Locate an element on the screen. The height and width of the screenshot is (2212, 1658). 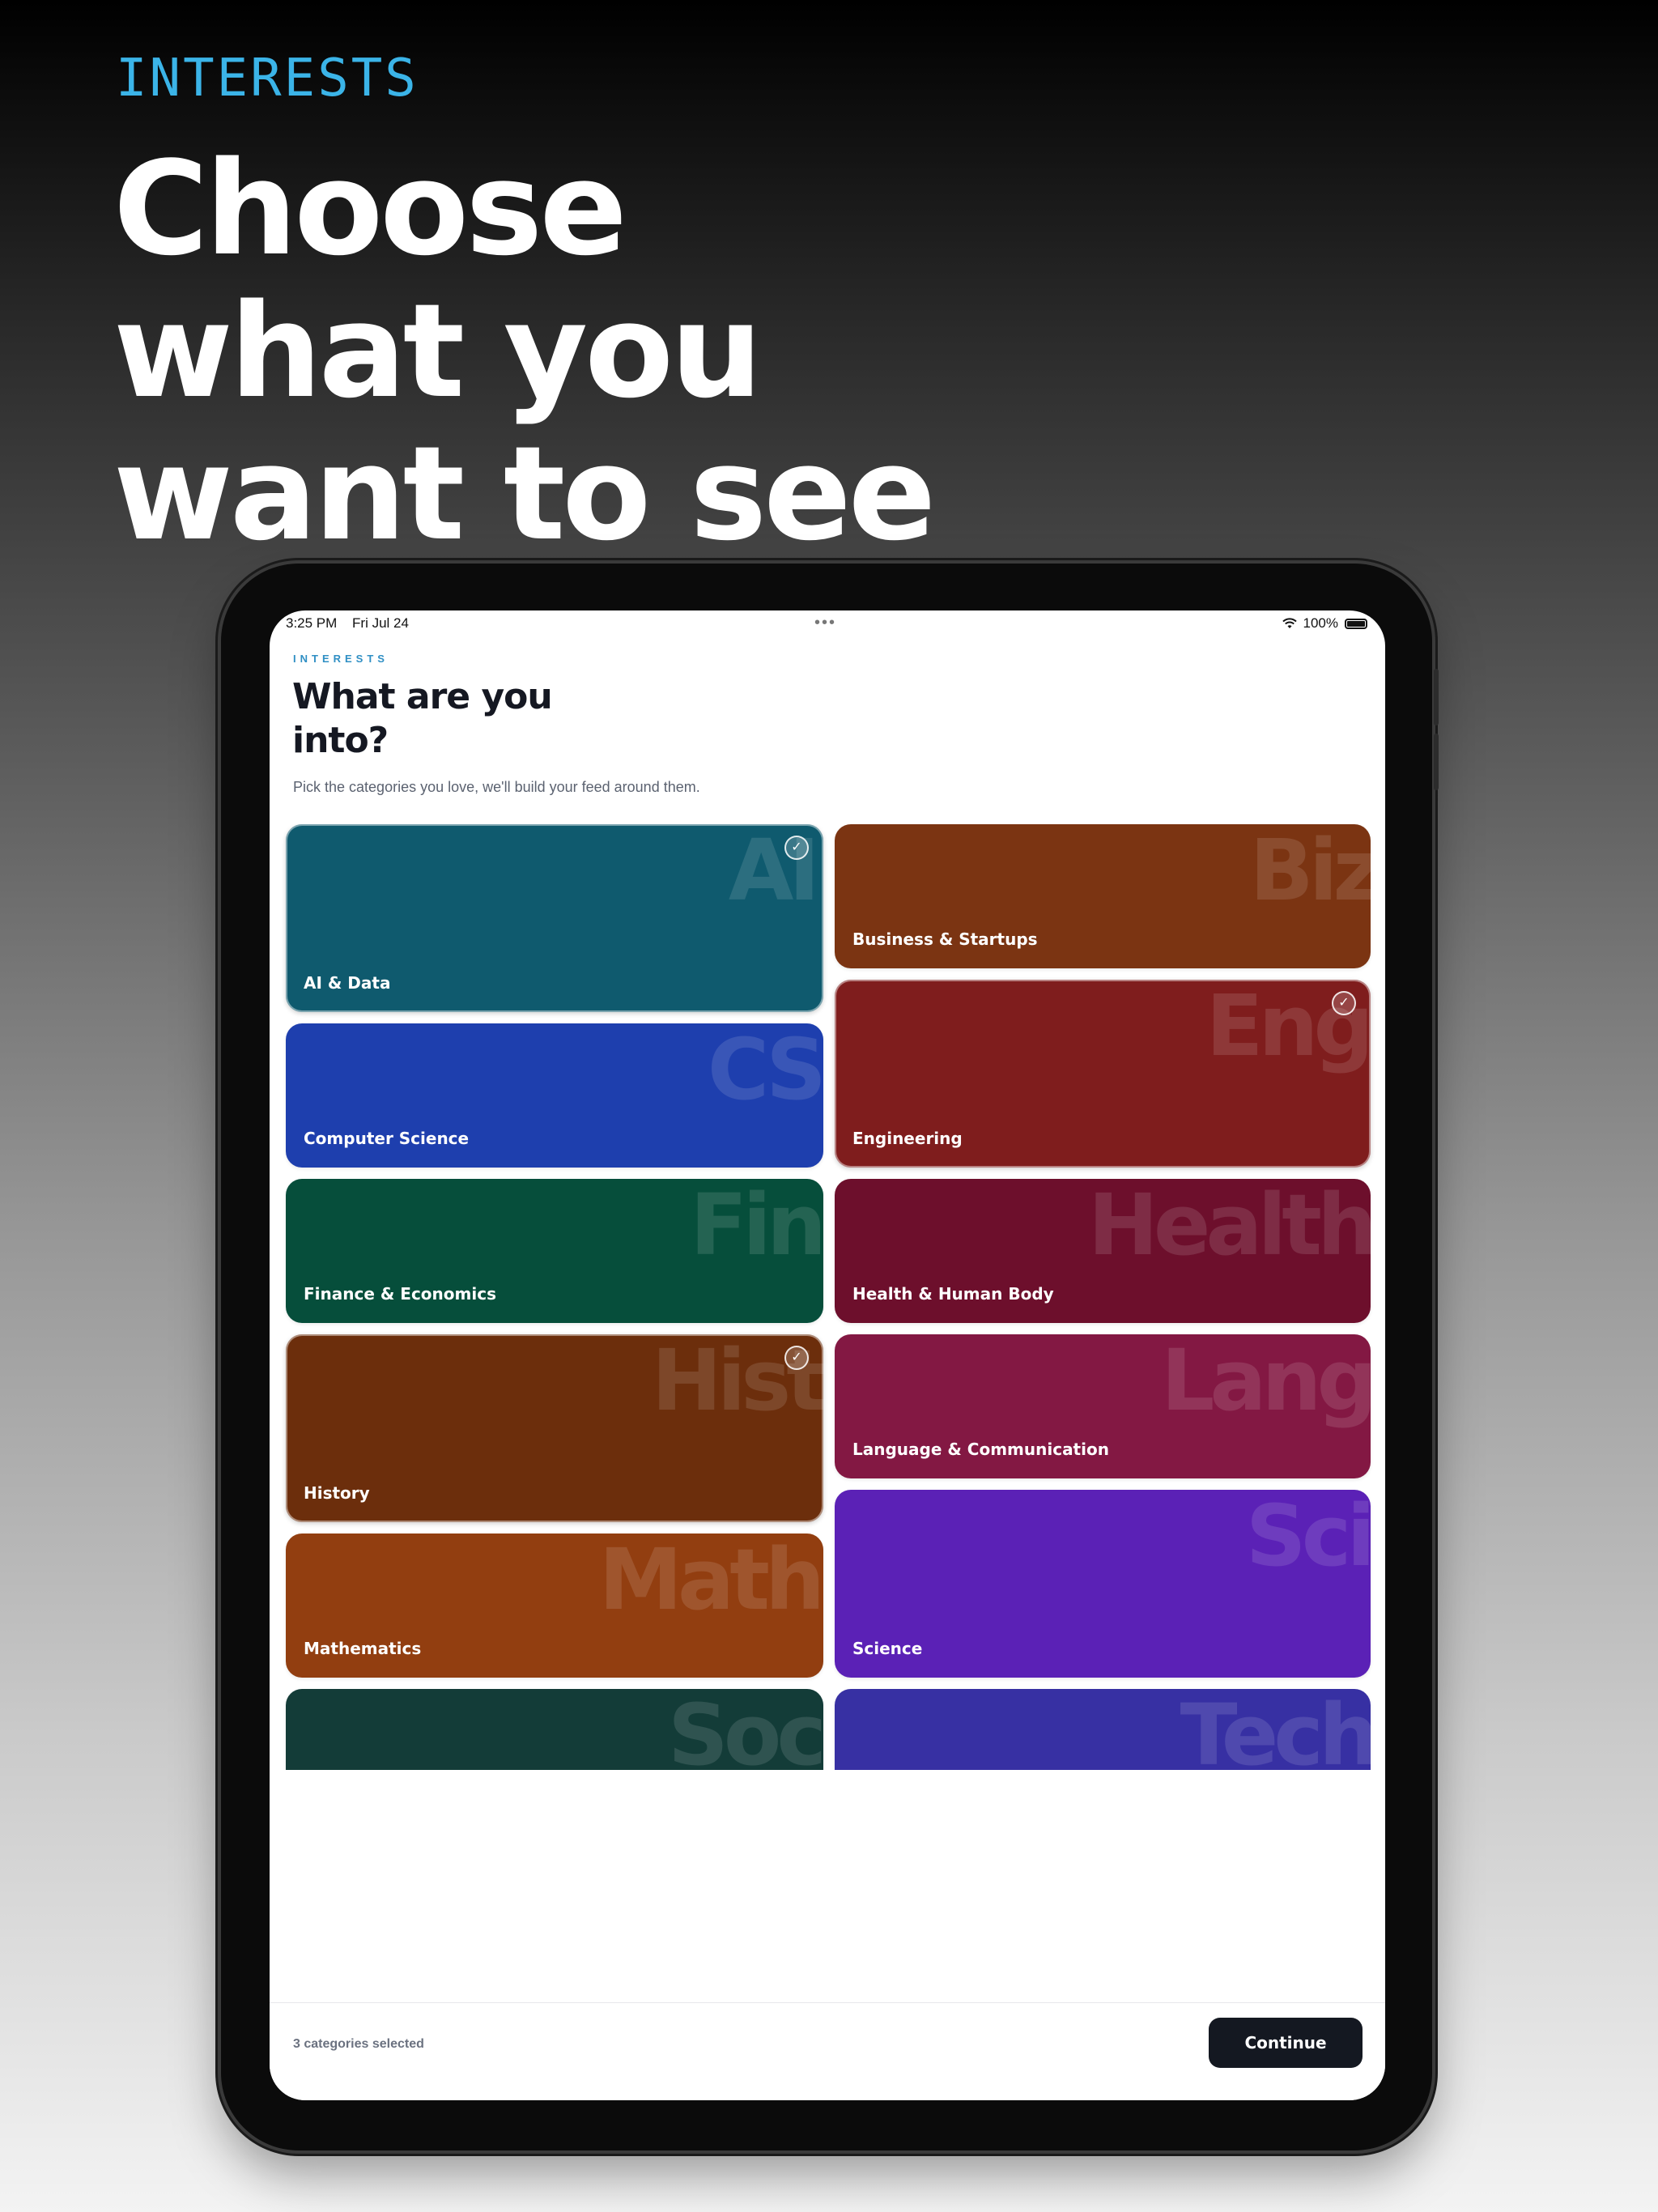
category-label: AI & Data is located at coordinates (347, 983).